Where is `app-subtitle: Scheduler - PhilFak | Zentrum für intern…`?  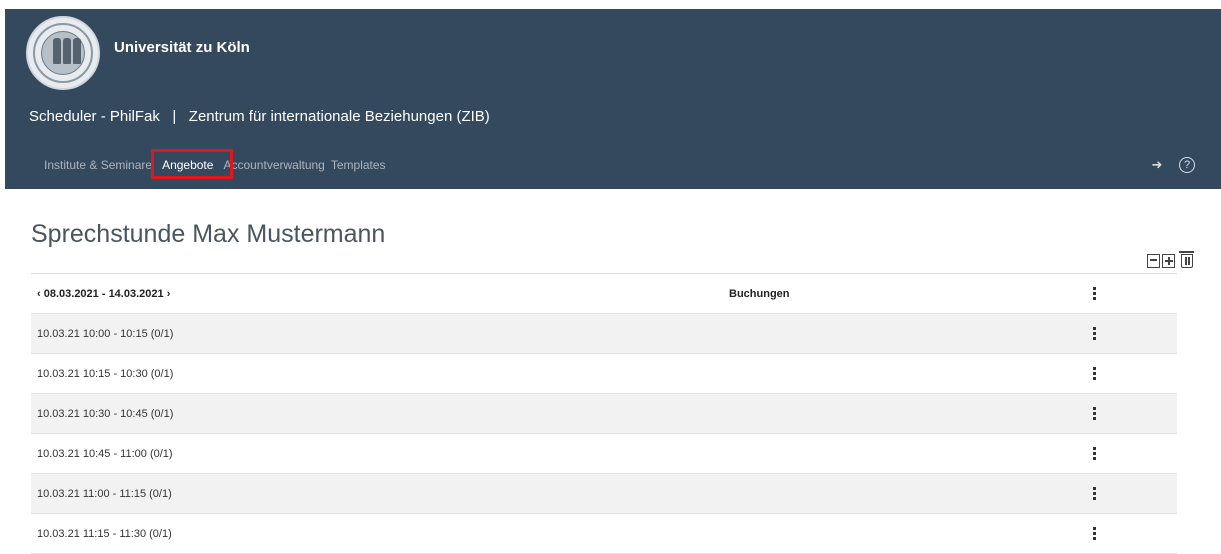
app-subtitle: Scheduler - PhilFak | Zentrum für intern… is located at coordinates (259, 116).